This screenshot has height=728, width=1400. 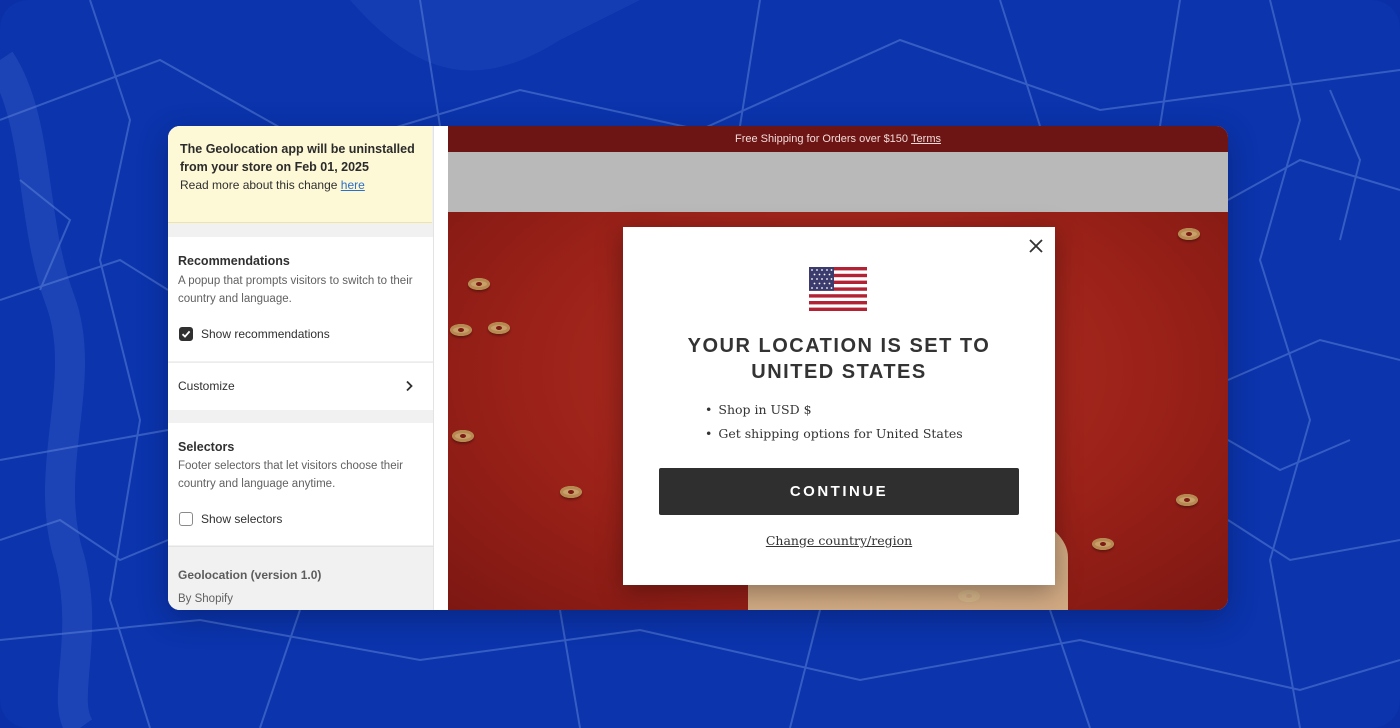 What do you see at coordinates (250, 575) in the screenshot?
I see `app-version-title: Geolocation (version 1.0)` at bounding box center [250, 575].